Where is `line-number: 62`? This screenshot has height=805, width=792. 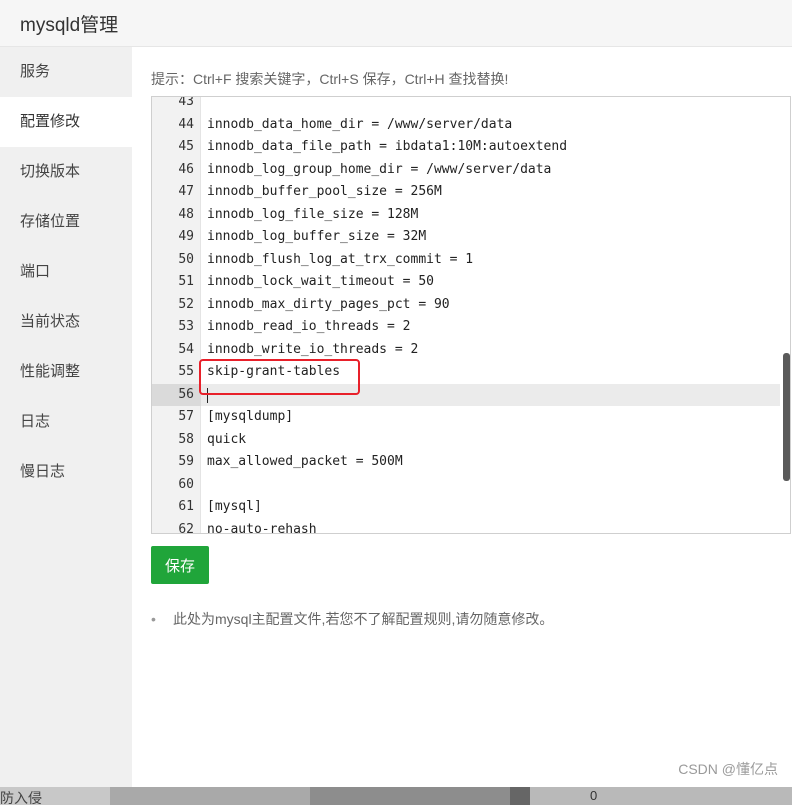
line-number: 62 is located at coordinates (186, 527).